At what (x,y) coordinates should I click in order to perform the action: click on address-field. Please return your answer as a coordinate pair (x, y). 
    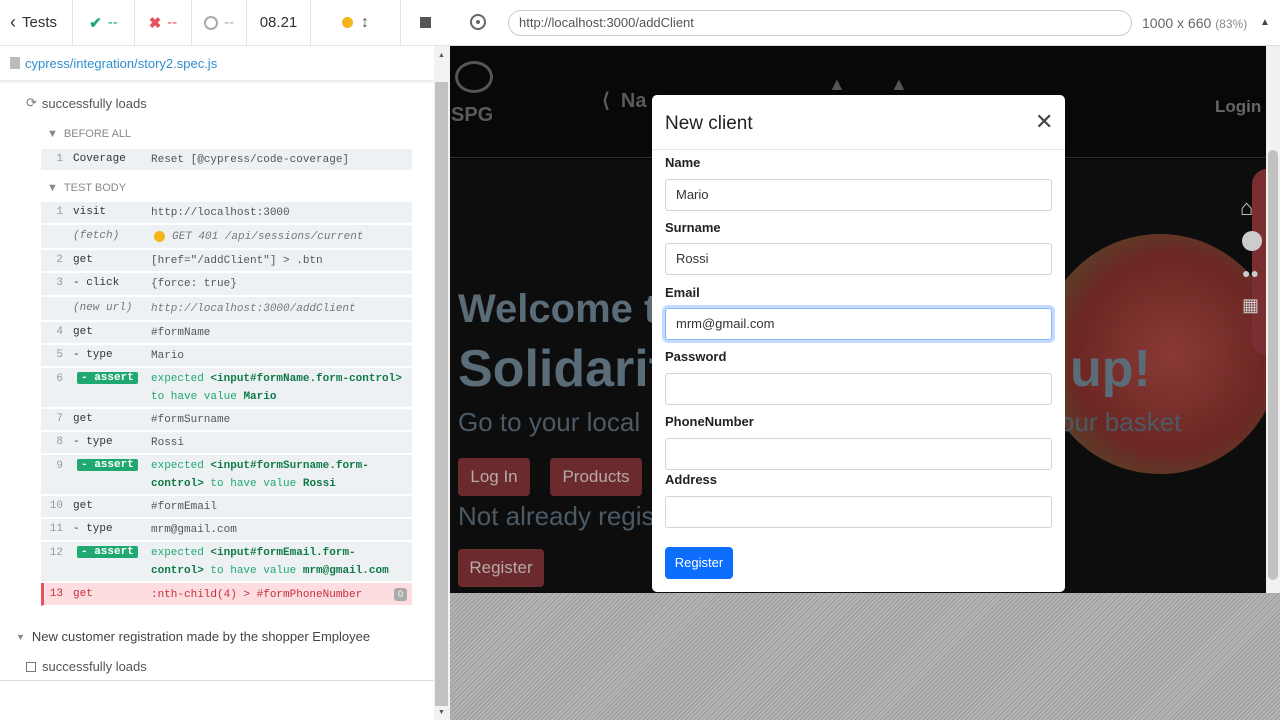
    Looking at the image, I should click on (858, 512).